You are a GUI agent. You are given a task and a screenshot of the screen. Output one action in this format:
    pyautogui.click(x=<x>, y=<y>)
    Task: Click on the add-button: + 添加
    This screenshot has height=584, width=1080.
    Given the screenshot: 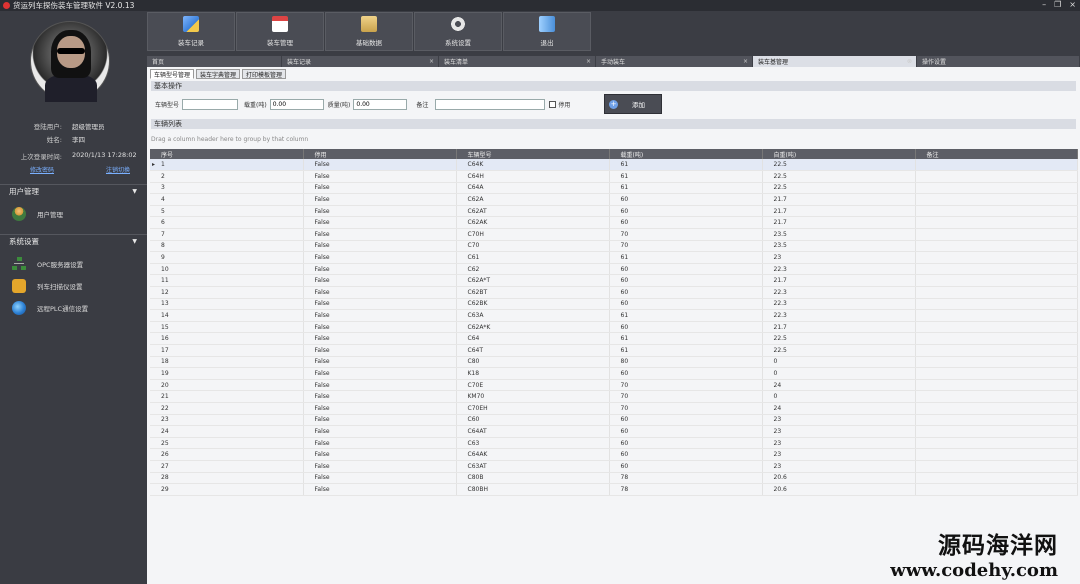 What is the action you would take?
    pyautogui.click(x=633, y=104)
    